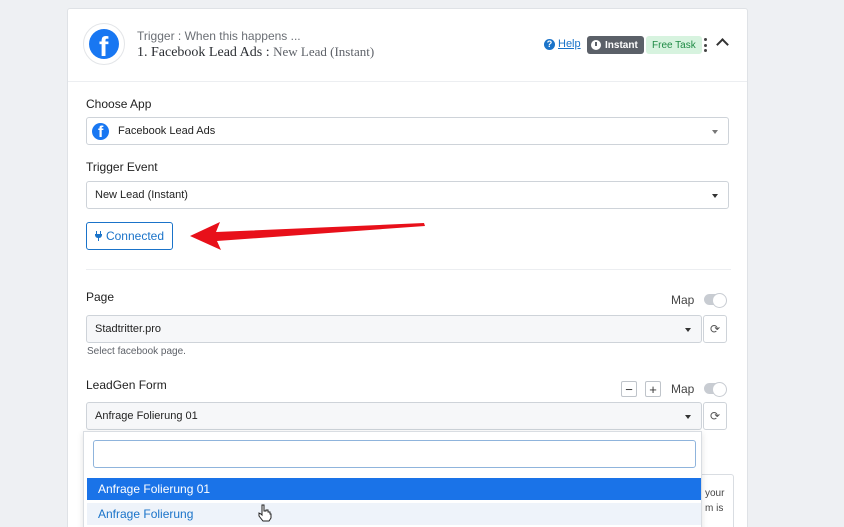 The width and height of the screenshot is (844, 527). I want to click on facebook-logo-icon: f, so click(104, 44).